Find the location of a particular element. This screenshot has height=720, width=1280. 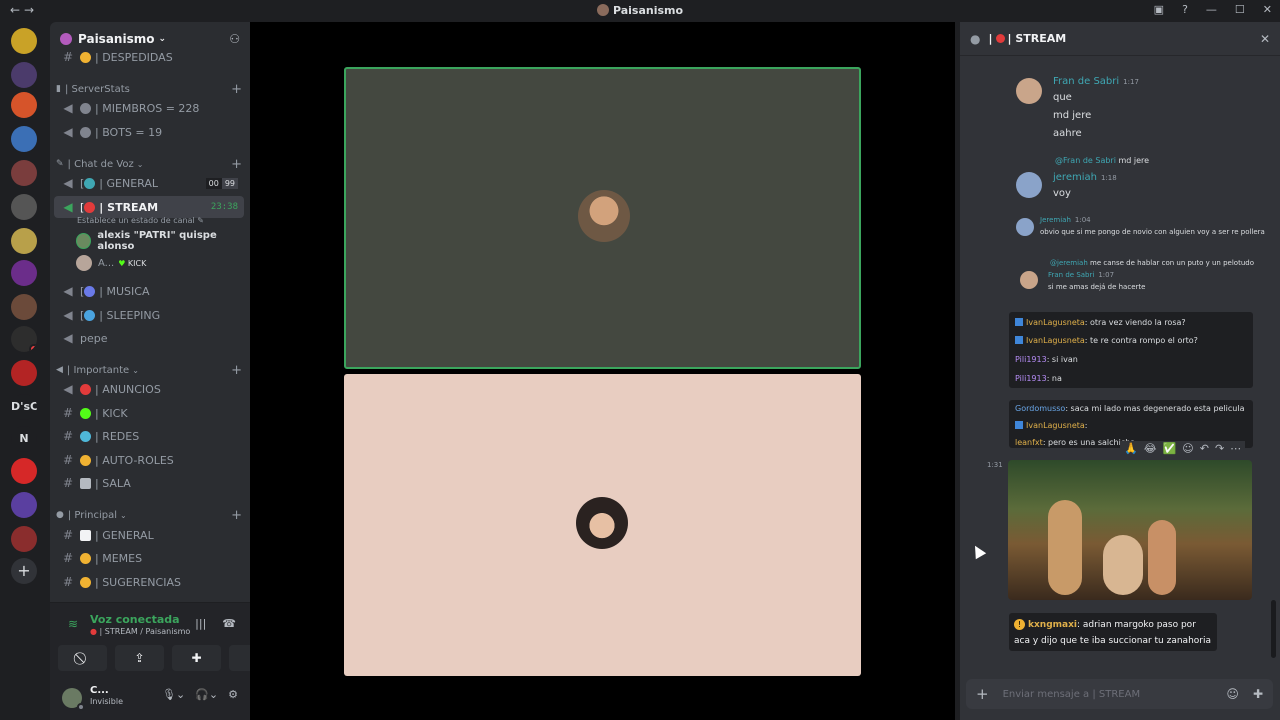

add-attachment-icon: + is located at coordinates (982, 694).